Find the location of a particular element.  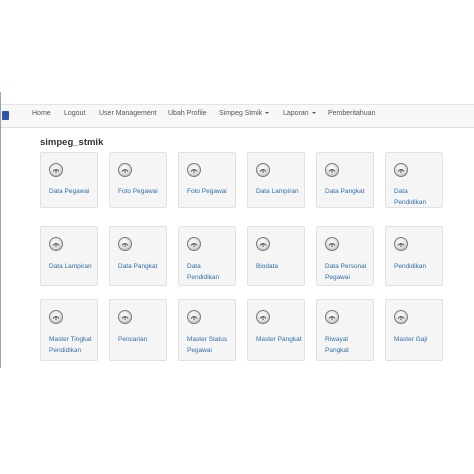

nav-laporan-dropdown: Laporan is located at coordinates (299, 113).